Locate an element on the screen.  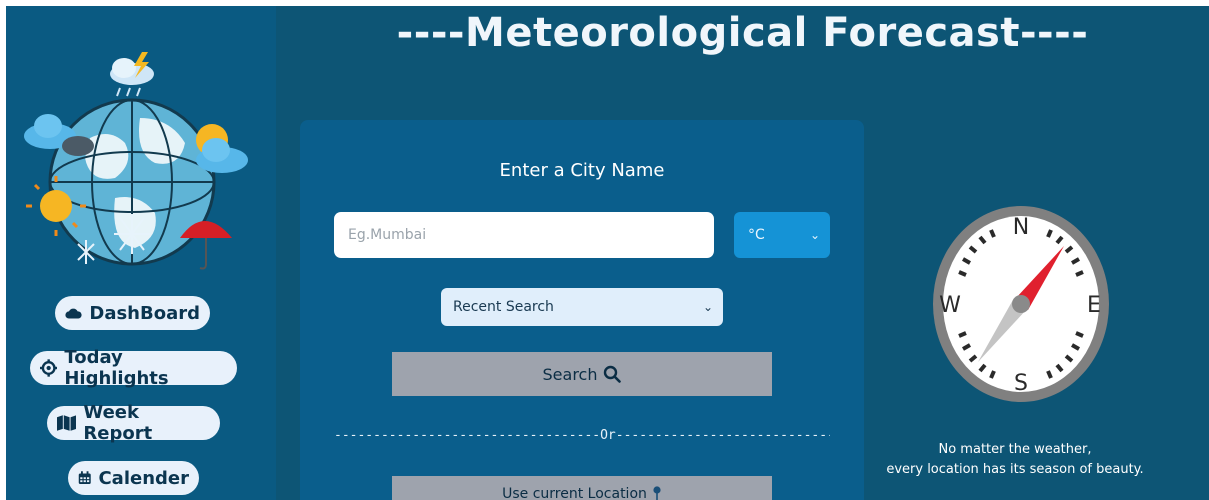
sidebar-item-label: Today Highlights is located at coordinates (116, 368).